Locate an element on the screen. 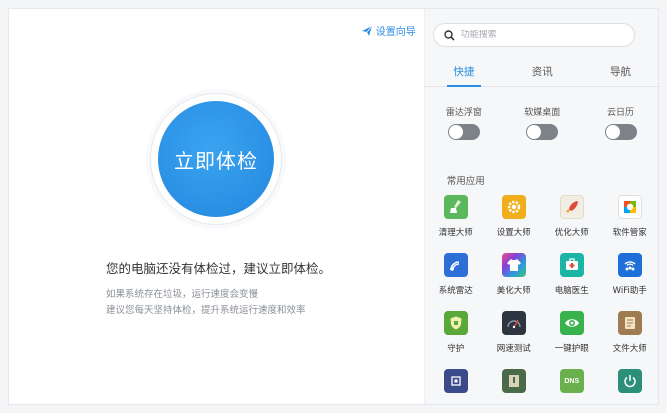 The width and height of the screenshot is (667, 413). app-archive is located at coordinates (514, 391).